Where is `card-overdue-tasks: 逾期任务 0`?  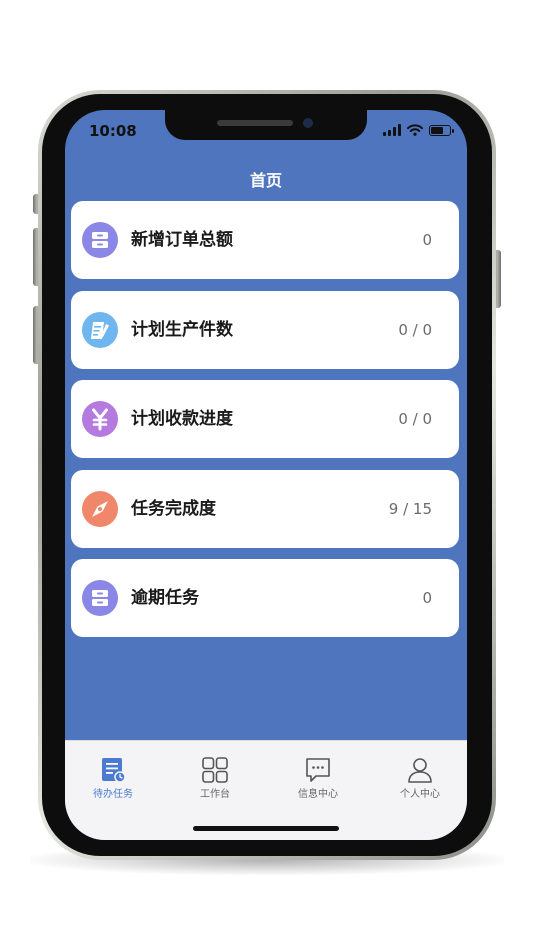 card-overdue-tasks: 逾期任务 0 is located at coordinates (265, 598).